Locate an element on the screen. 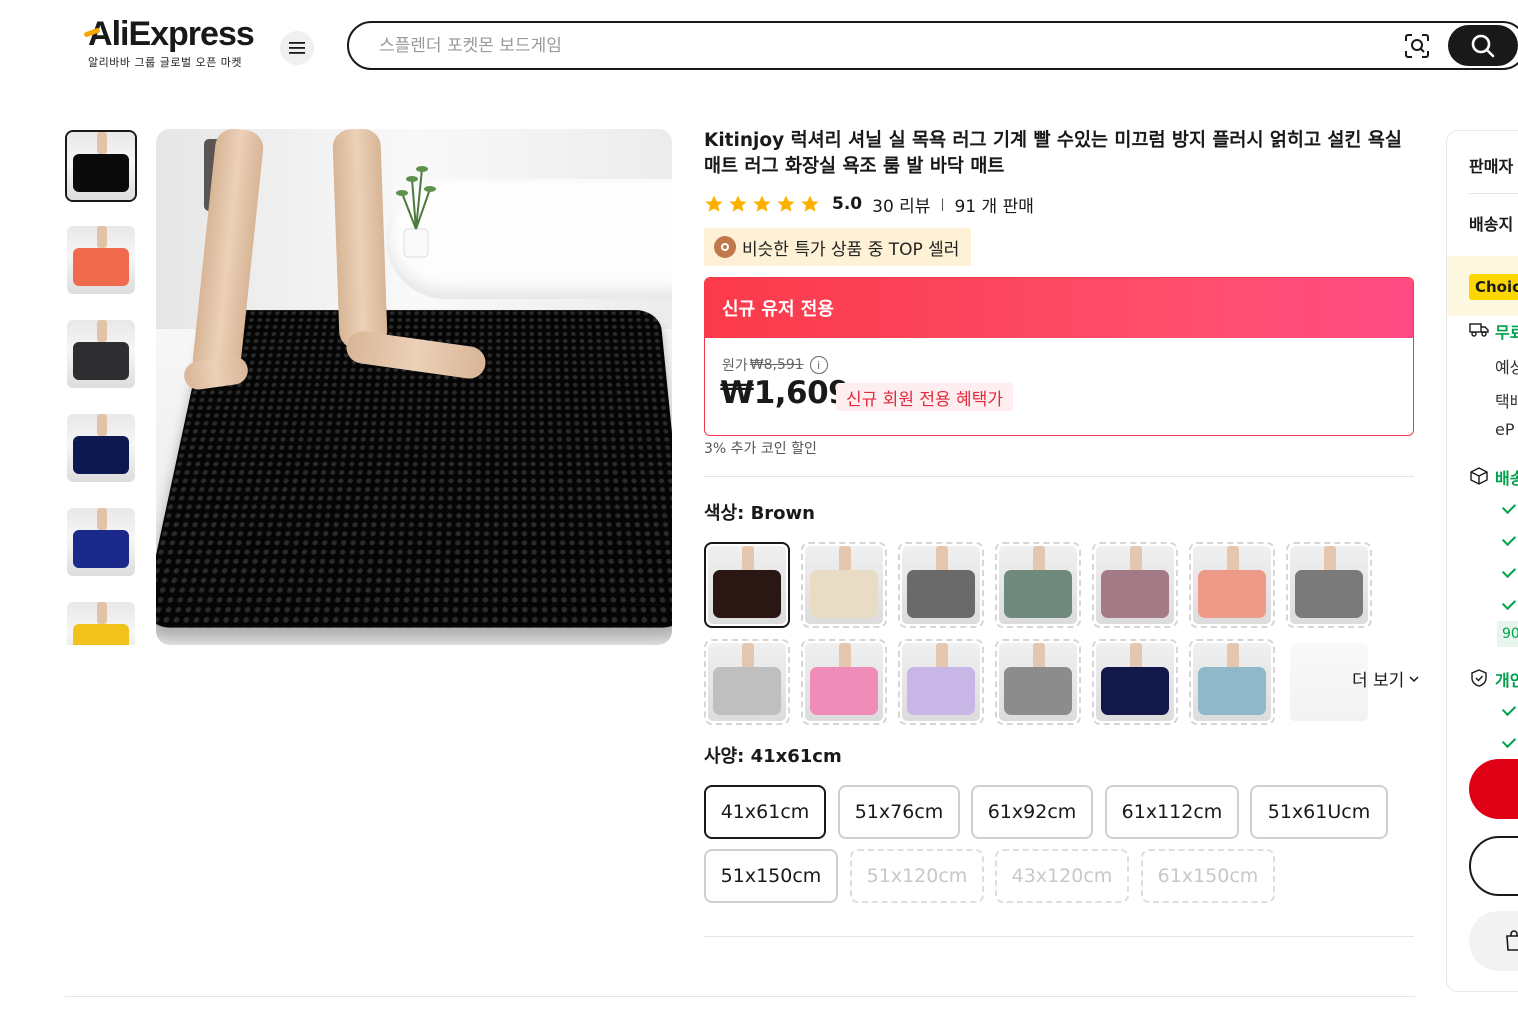 The height and width of the screenshot is (1014, 1518). color-label: 색상: Brown is located at coordinates (759, 513).